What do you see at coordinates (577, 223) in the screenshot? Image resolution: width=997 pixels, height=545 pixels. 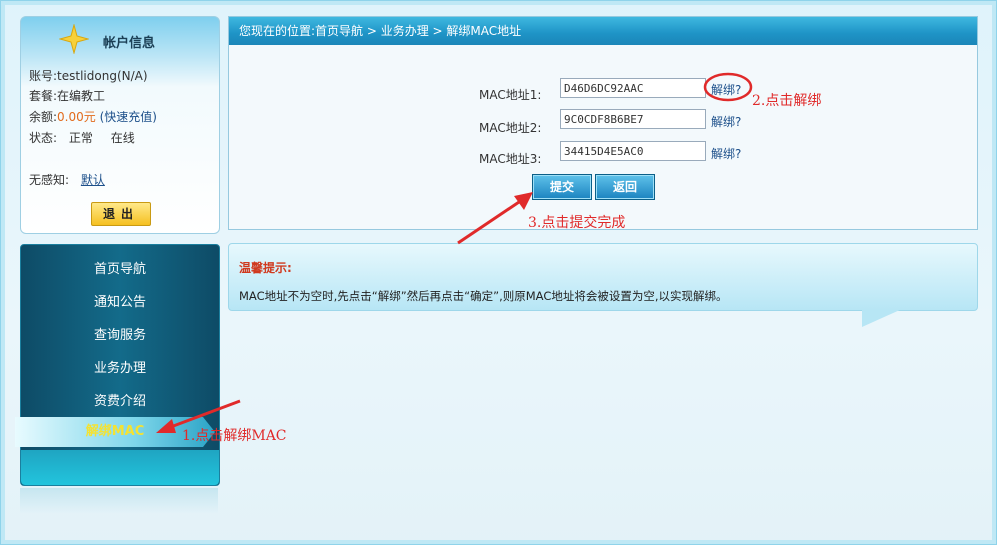 I see `annotation-step3: 3.点击提交完成` at bounding box center [577, 223].